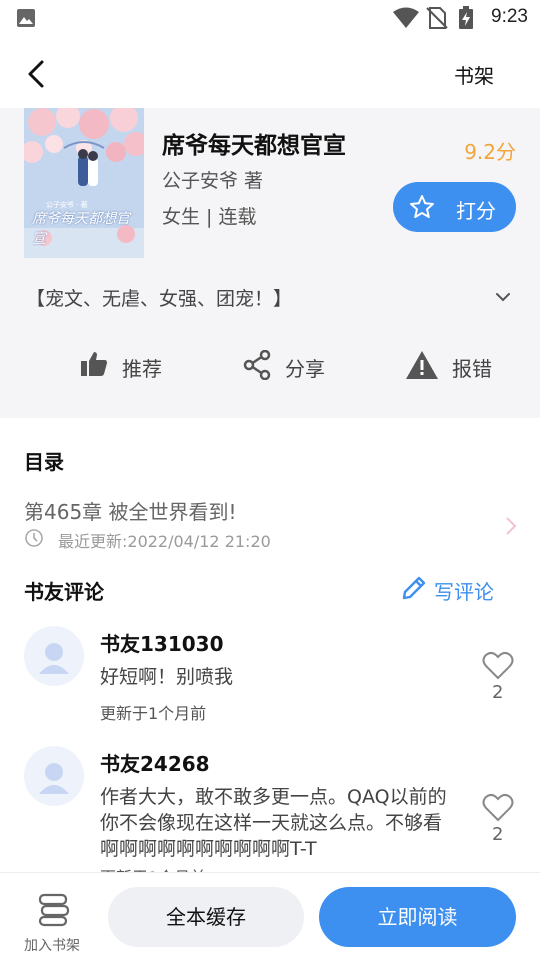 This screenshot has height=960, width=540. What do you see at coordinates (417, 917) in the screenshot?
I see `read-now-button: 立即阅读` at bounding box center [417, 917].